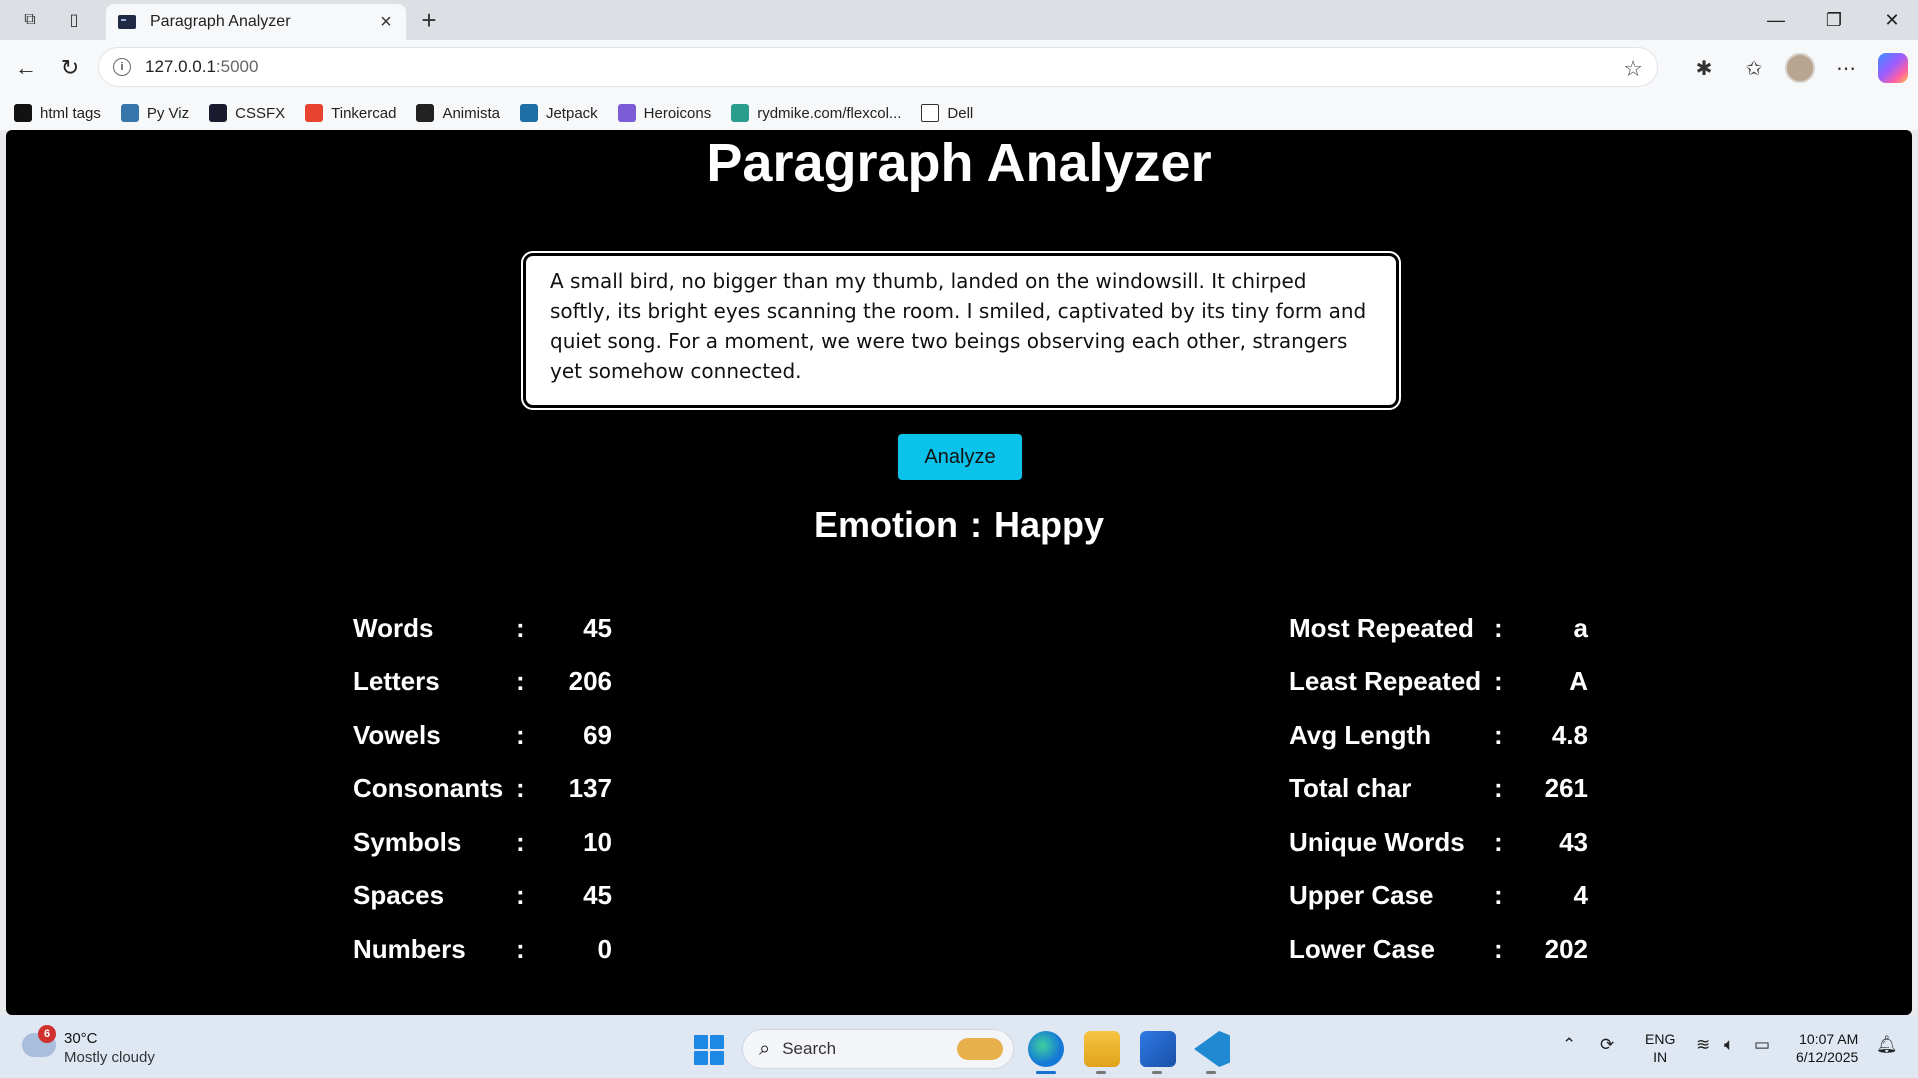  Describe the element at coordinates (47, 1034) in the screenshot. I see `weather-badge: 6` at that location.